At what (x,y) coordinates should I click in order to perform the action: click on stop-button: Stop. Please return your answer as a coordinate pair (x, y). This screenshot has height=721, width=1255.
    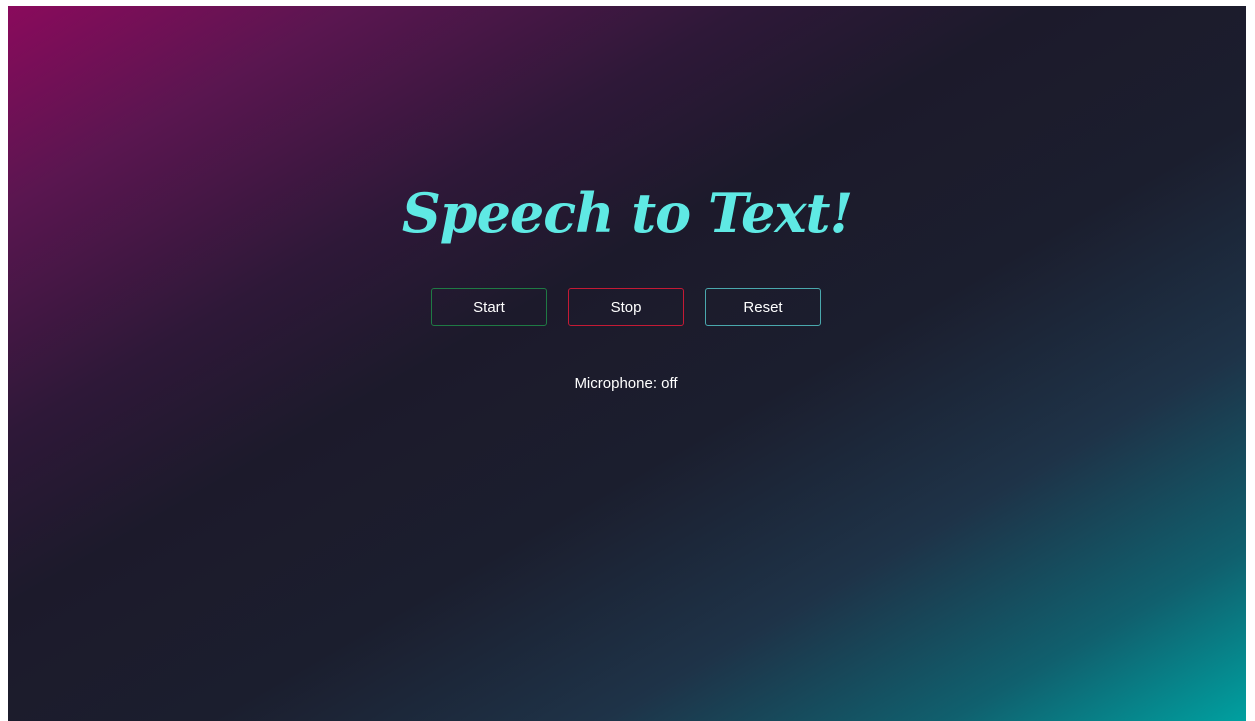
    Looking at the image, I should click on (626, 307).